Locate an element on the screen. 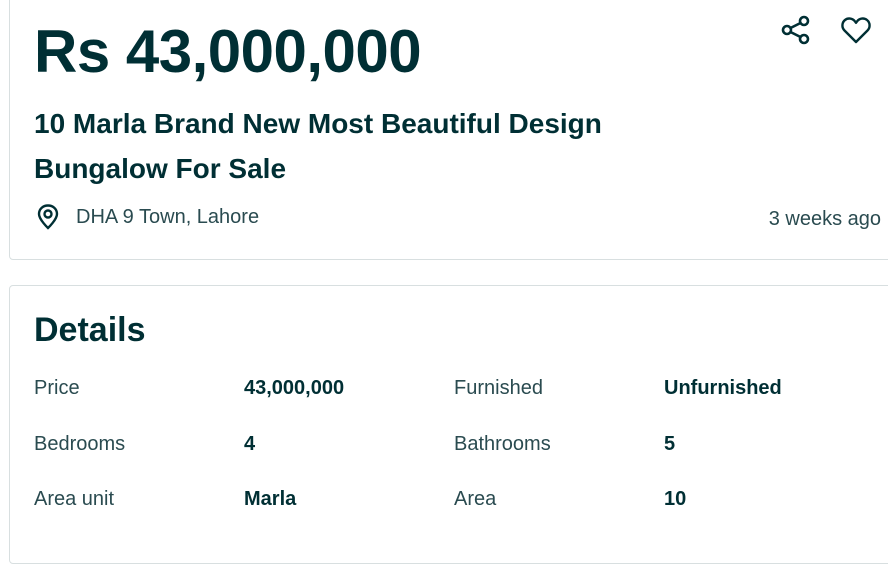  detail-label-price: Price is located at coordinates (57, 388).